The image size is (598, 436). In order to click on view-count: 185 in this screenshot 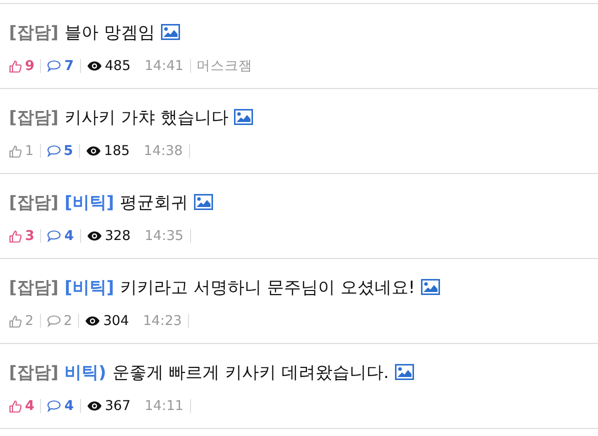, I will do `click(117, 151)`.